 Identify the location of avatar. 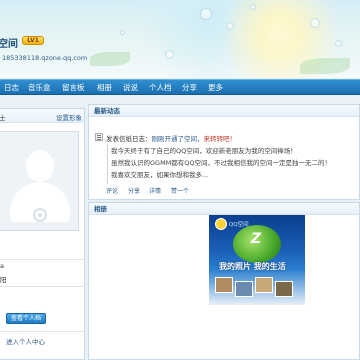
(39, 181).